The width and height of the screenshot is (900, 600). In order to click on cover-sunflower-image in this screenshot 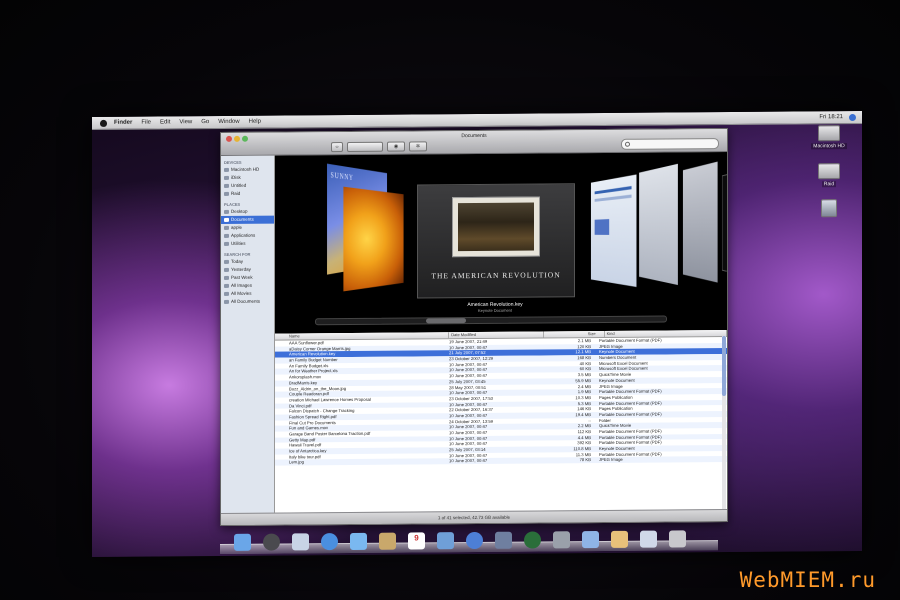, I will do `click(373, 239)`.